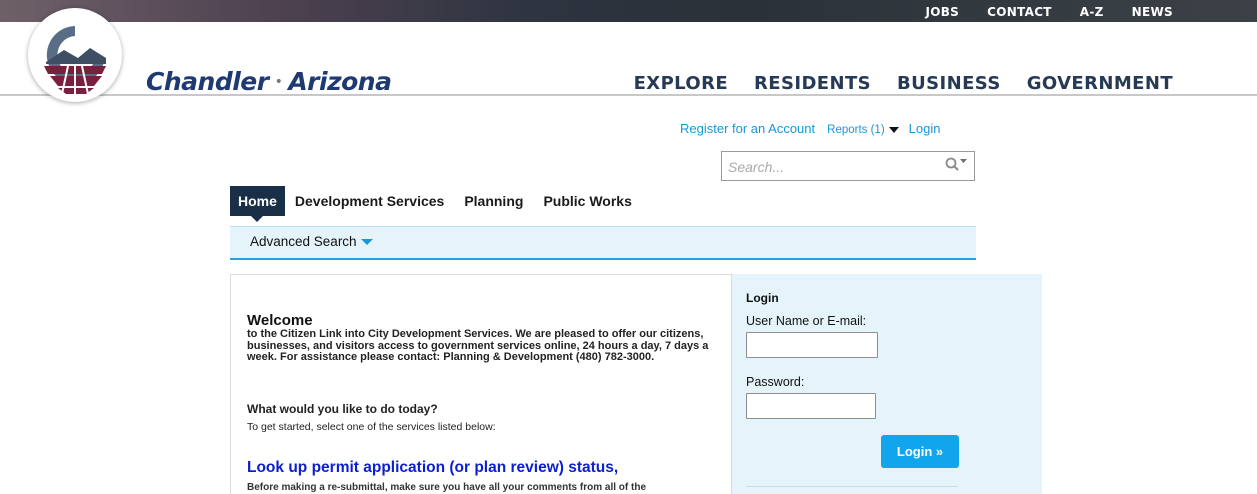  I want to click on reports-caret-icon, so click(893, 130).